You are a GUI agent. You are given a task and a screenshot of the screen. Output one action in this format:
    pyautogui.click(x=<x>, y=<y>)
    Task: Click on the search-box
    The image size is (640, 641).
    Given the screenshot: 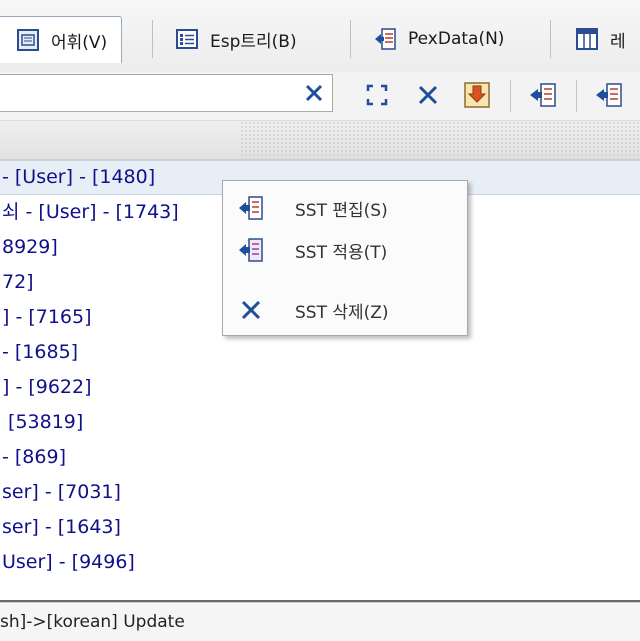 What is the action you would take?
    pyautogui.click(x=166, y=93)
    